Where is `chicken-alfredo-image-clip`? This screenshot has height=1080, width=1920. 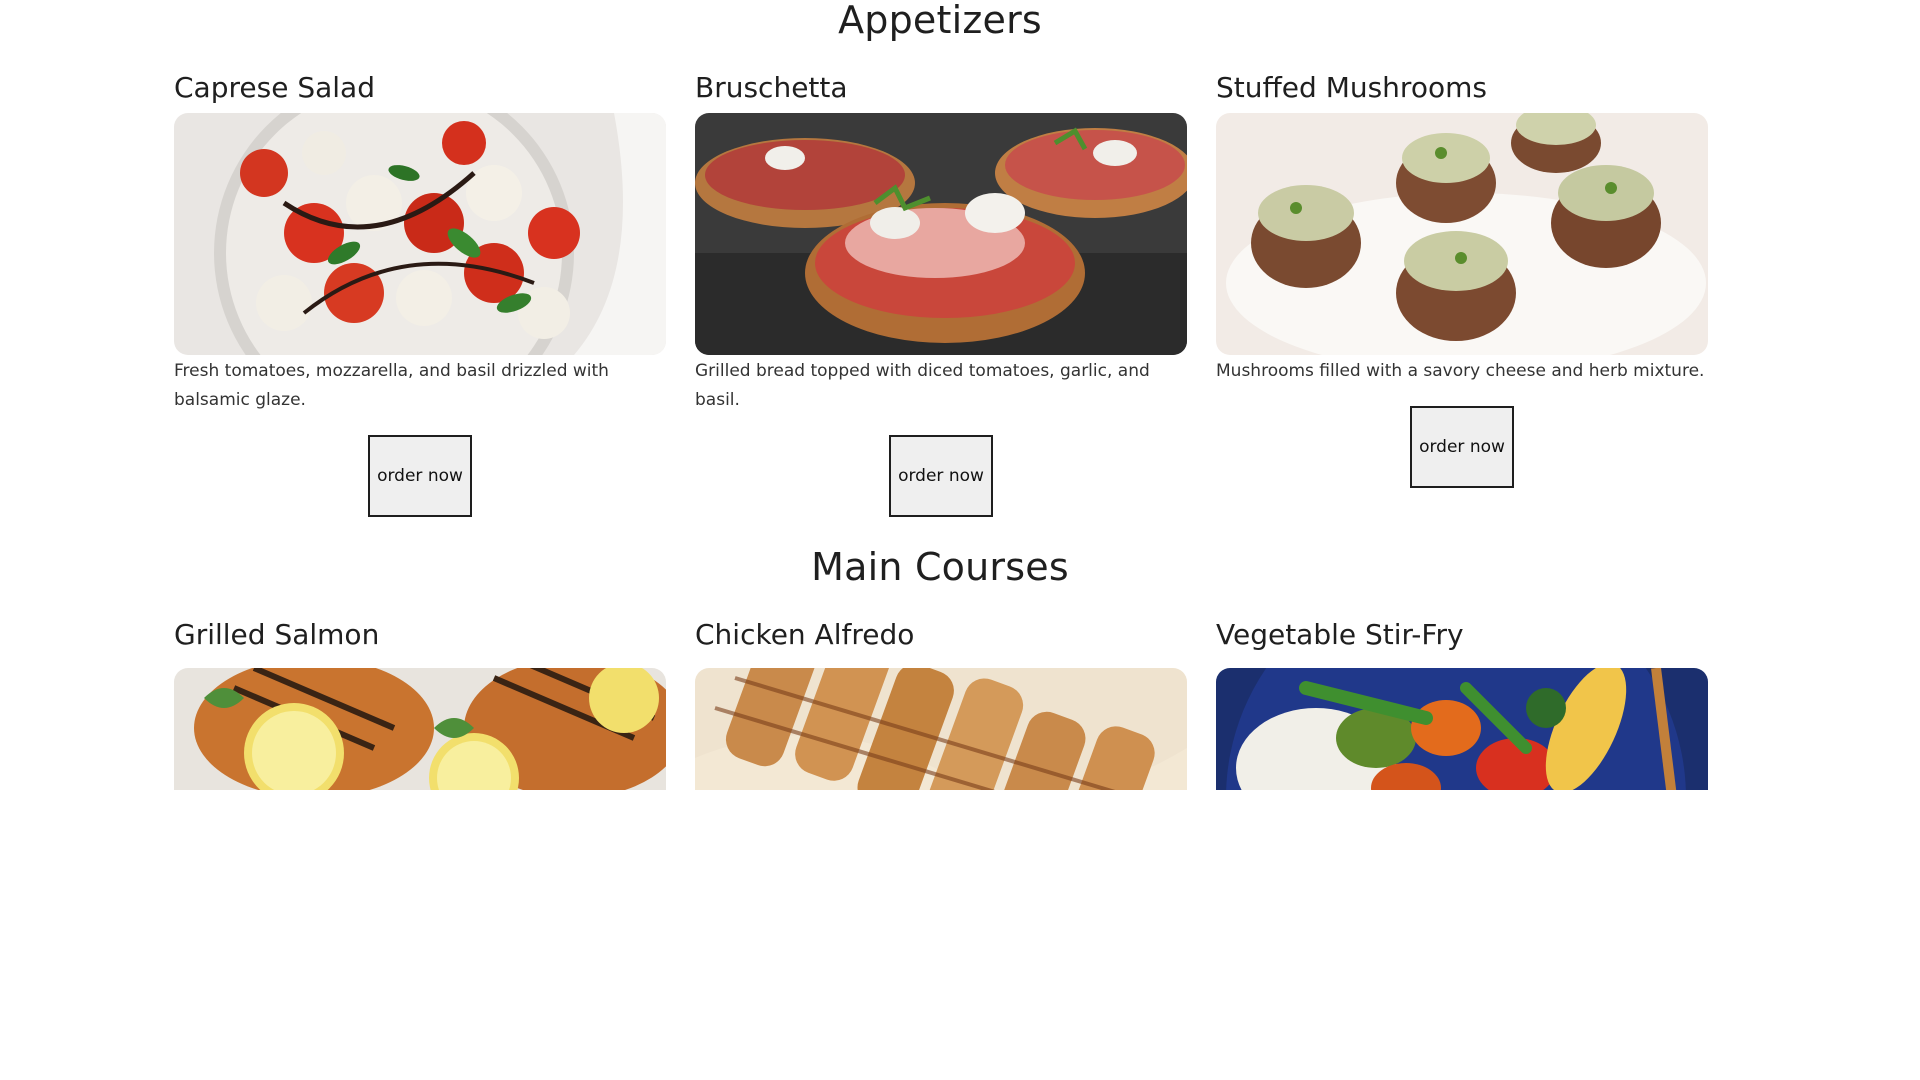 chicken-alfredo-image-clip is located at coordinates (941, 729).